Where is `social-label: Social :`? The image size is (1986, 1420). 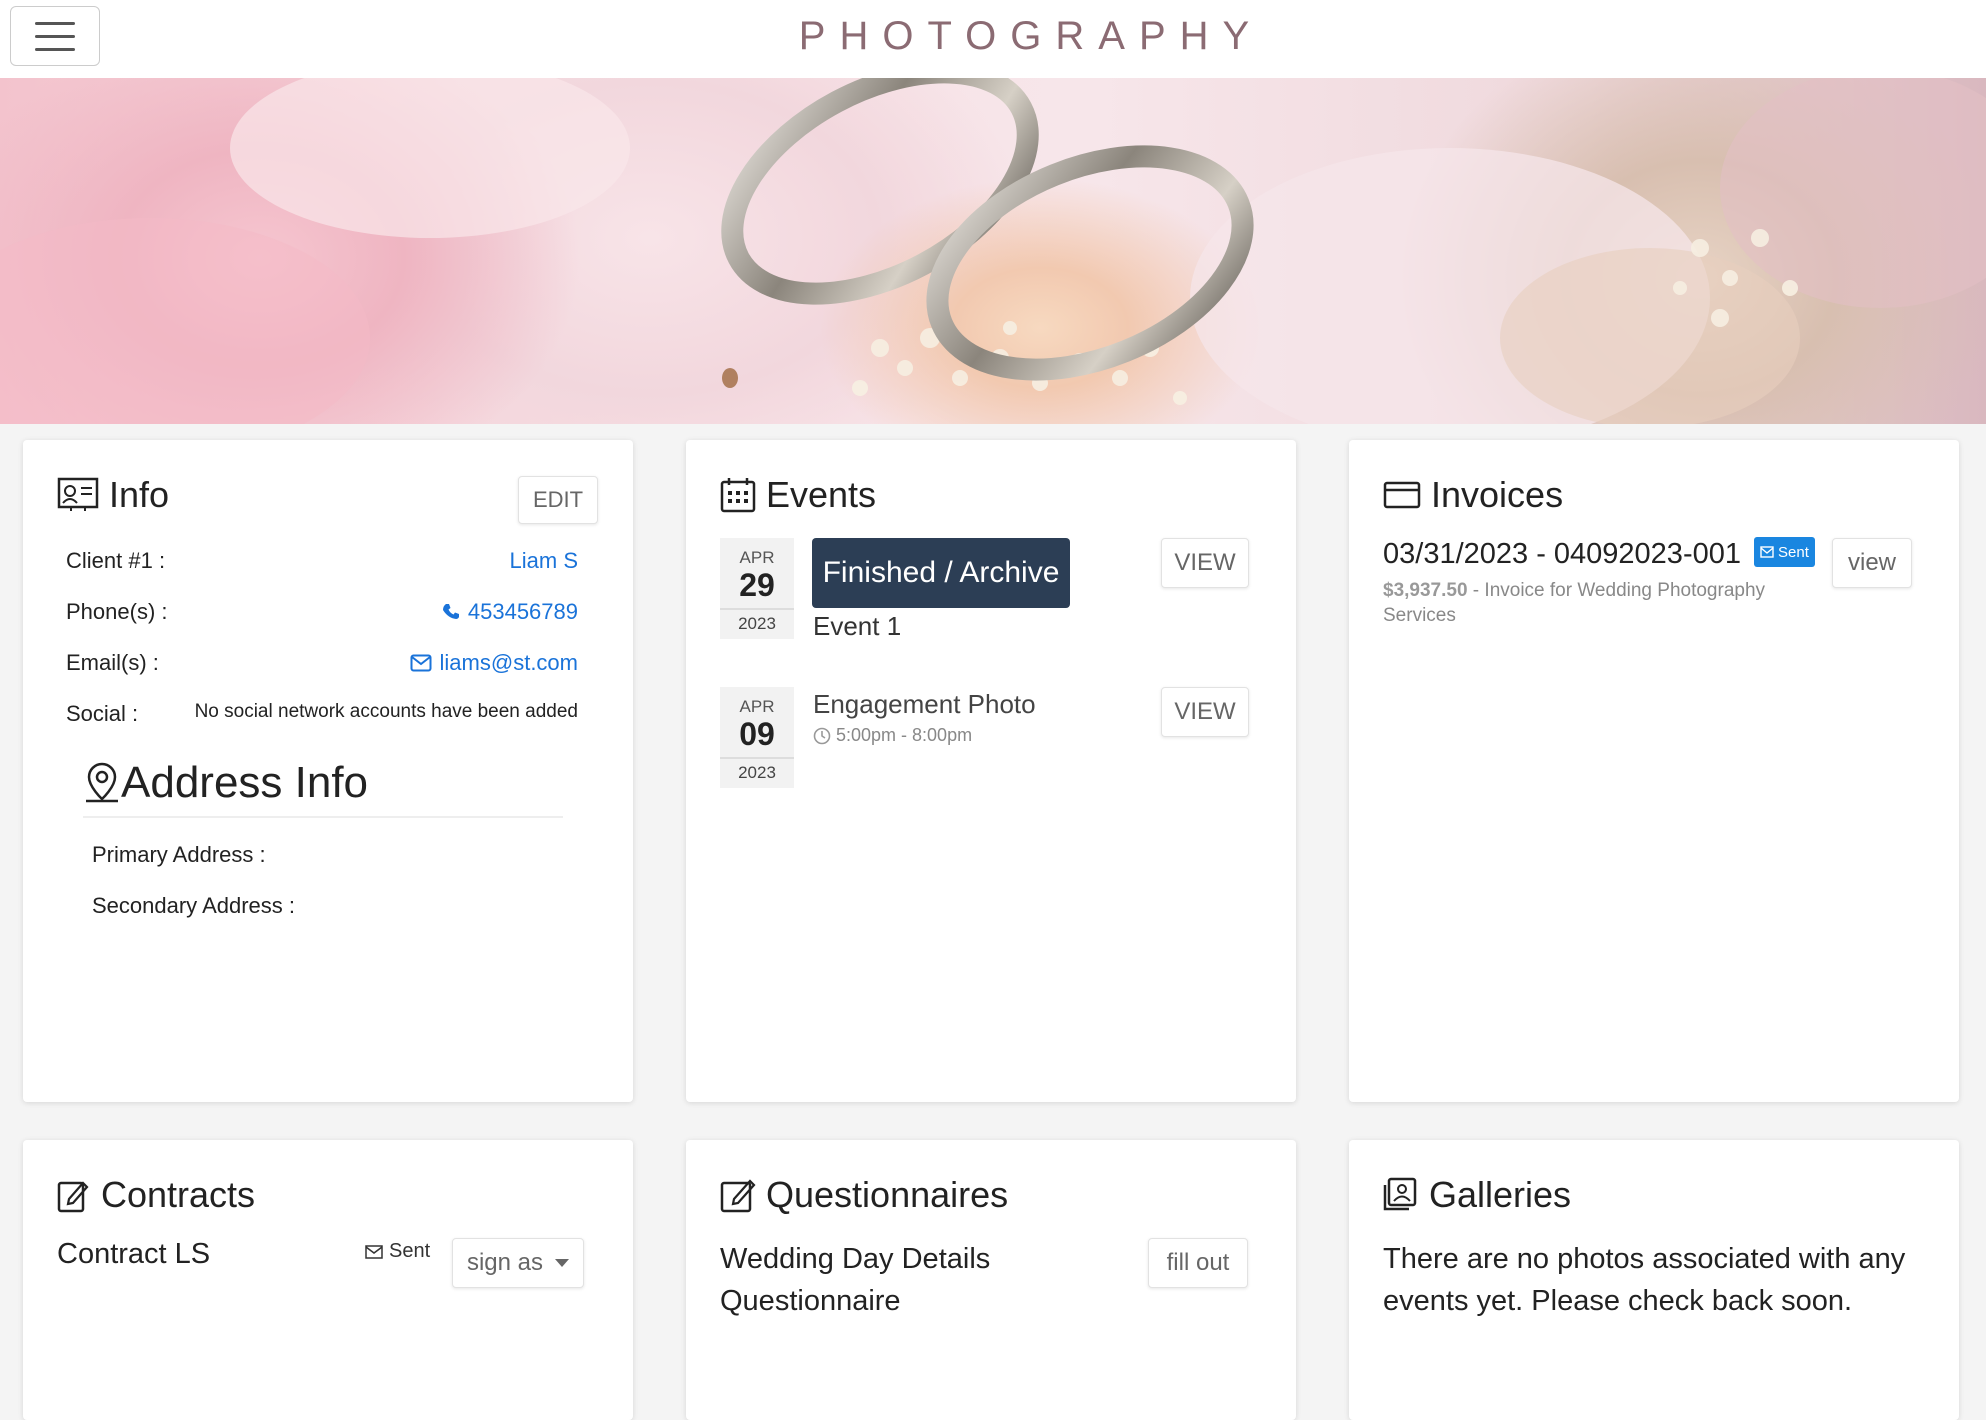
social-label: Social : is located at coordinates (102, 713).